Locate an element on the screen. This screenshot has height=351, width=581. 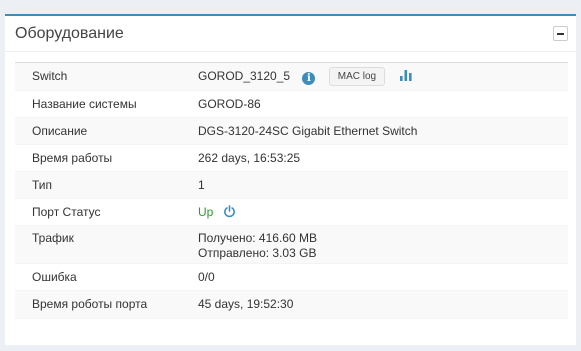
row-label: Название системы is located at coordinates (84, 104).